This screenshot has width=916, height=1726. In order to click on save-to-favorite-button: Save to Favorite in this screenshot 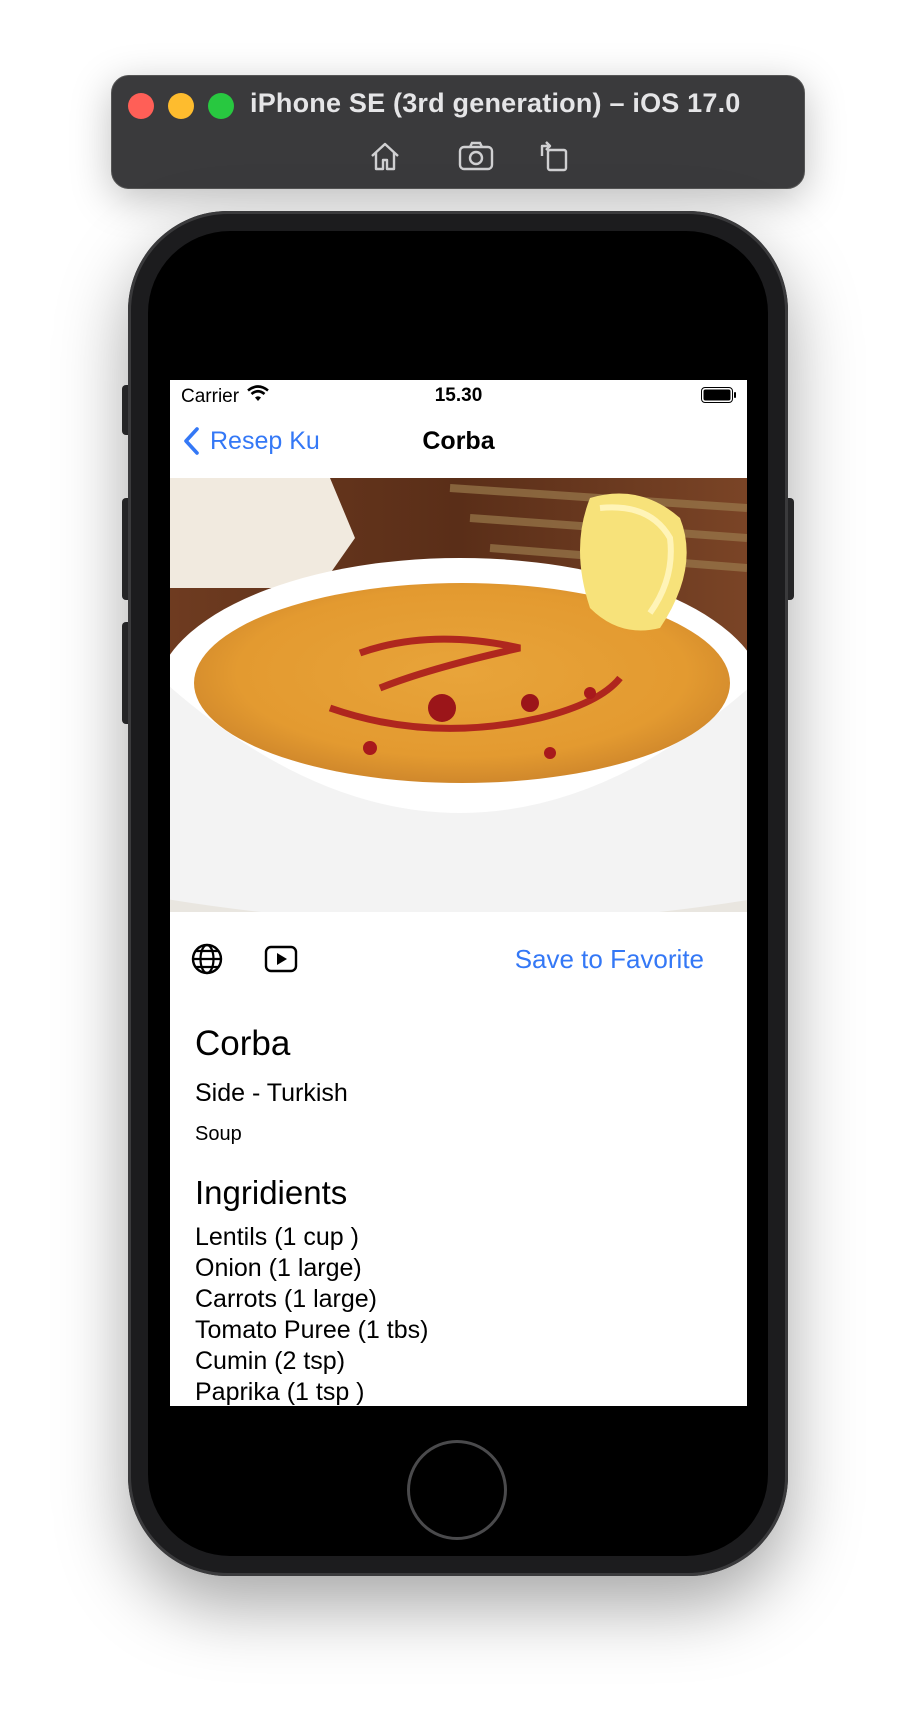, I will do `click(609, 959)`.